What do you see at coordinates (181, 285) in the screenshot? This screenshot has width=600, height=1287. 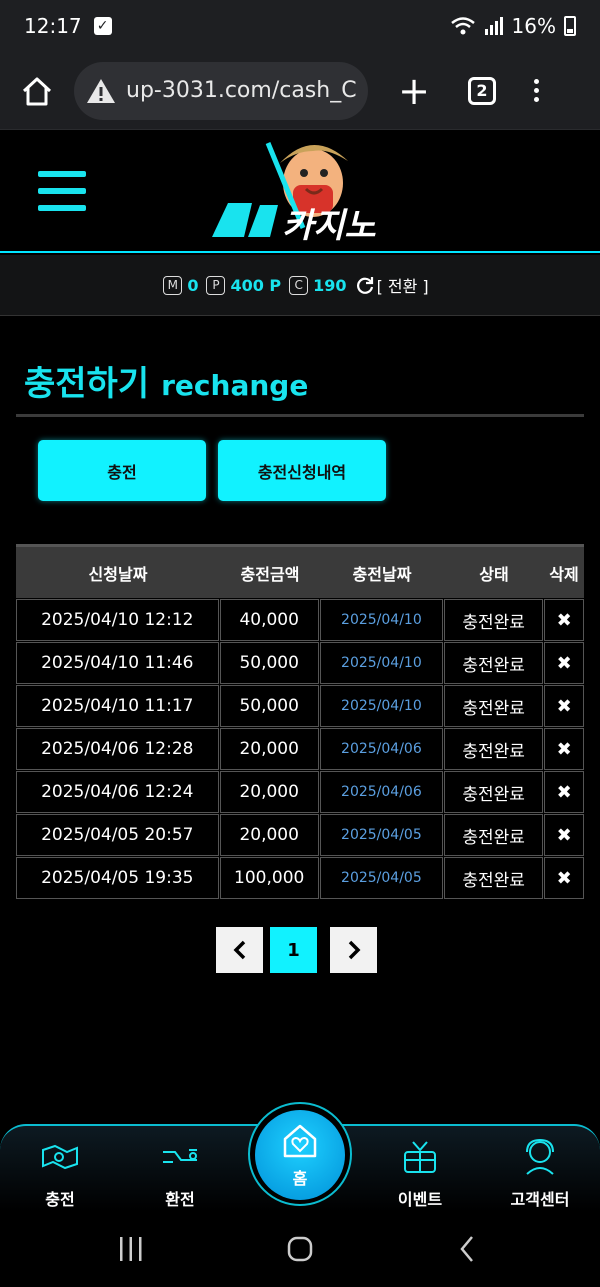 I see `money-balance: M 0` at bounding box center [181, 285].